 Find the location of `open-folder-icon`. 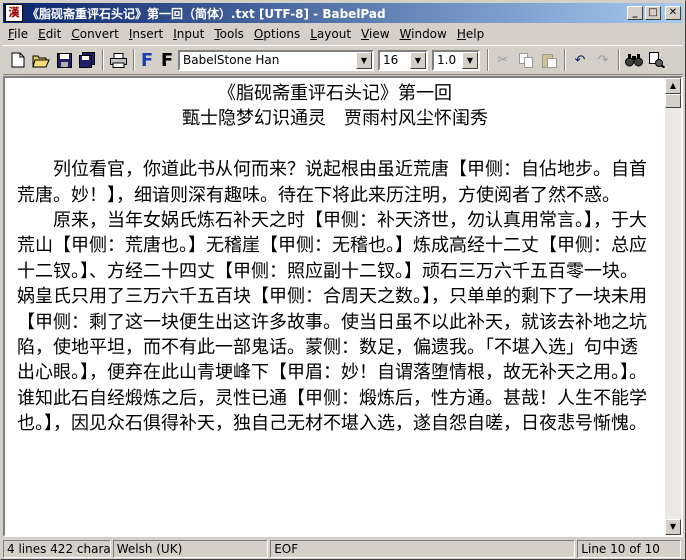

open-folder-icon is located at coordinates (41, 60).